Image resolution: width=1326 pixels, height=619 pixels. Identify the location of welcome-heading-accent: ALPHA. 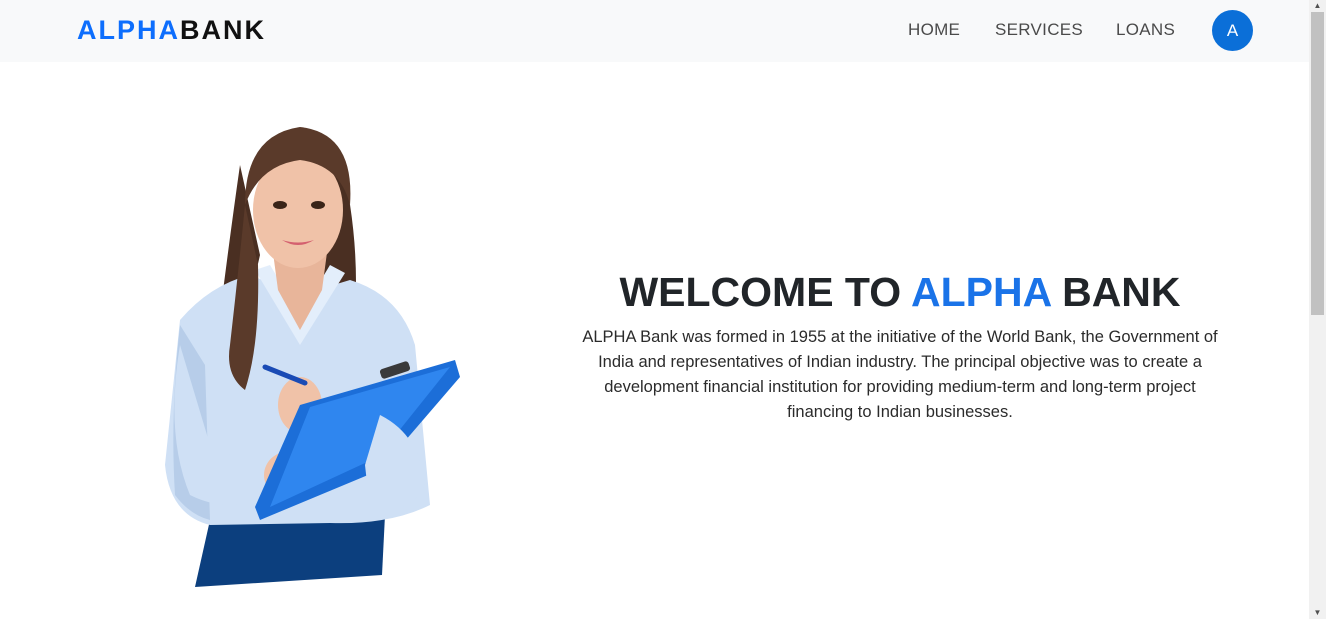
(981, 292).